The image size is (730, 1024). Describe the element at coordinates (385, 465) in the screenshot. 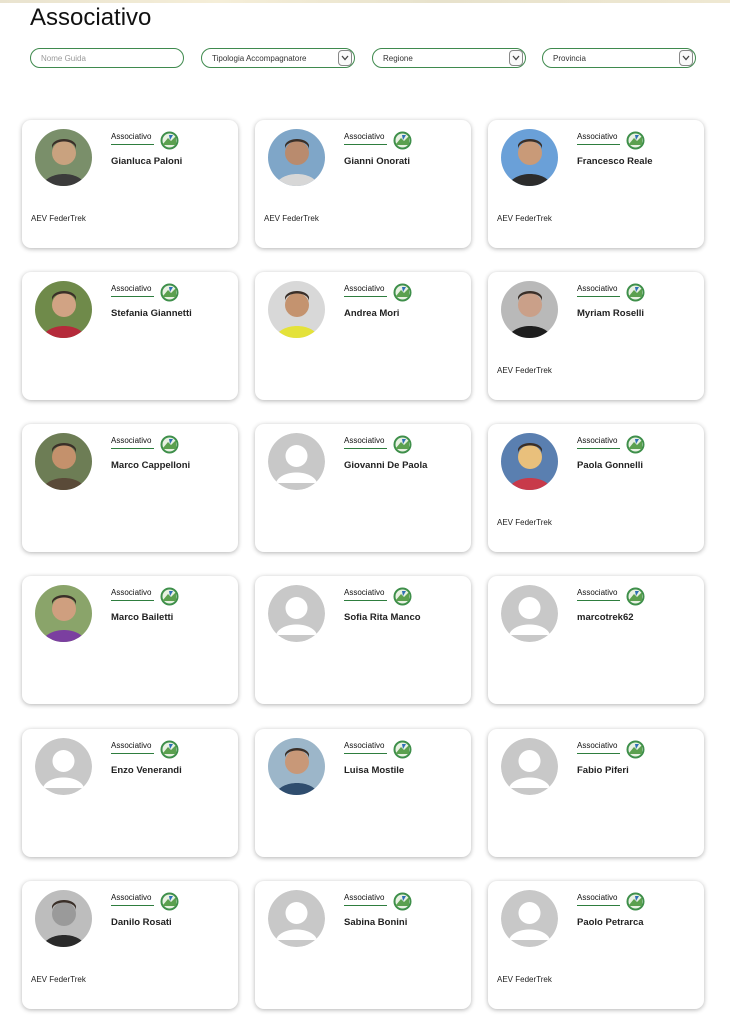

I see `guide-name: Giovanni De Paola` at that location.